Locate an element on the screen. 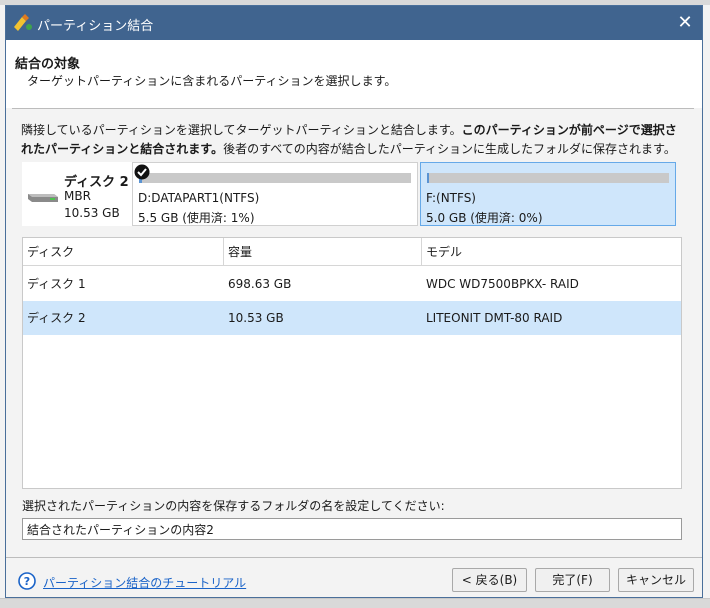 Image resolution: width=710 pixels, height=608 pixels. checkmark-icon is located at coordinates (142, 172).